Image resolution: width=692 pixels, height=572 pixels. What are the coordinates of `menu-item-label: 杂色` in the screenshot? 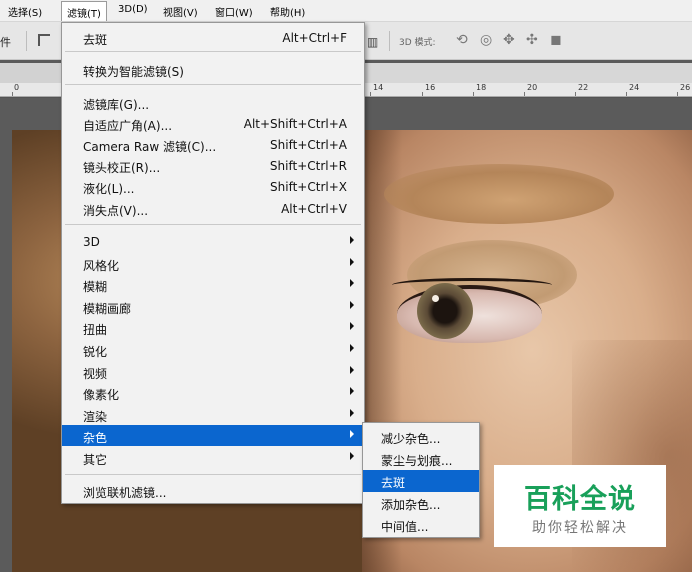 It's located at (95, 438).